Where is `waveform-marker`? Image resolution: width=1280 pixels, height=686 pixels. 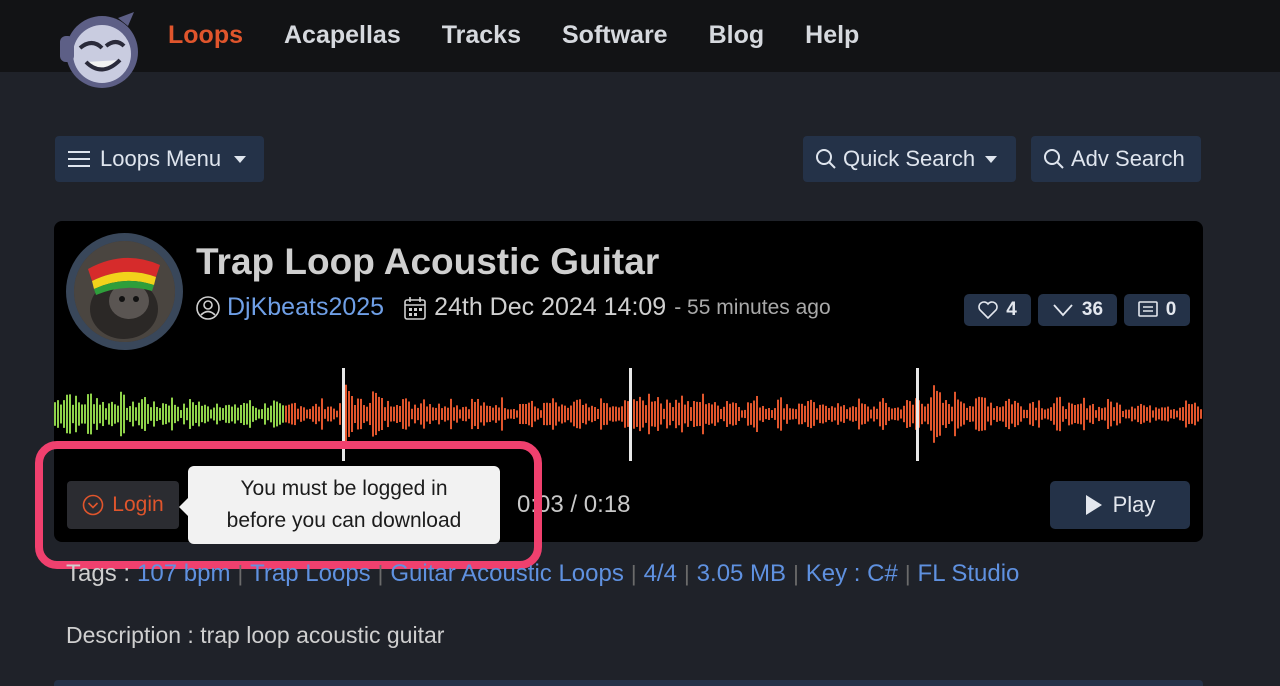 waveform-marker is located at coordinates (917, 414).